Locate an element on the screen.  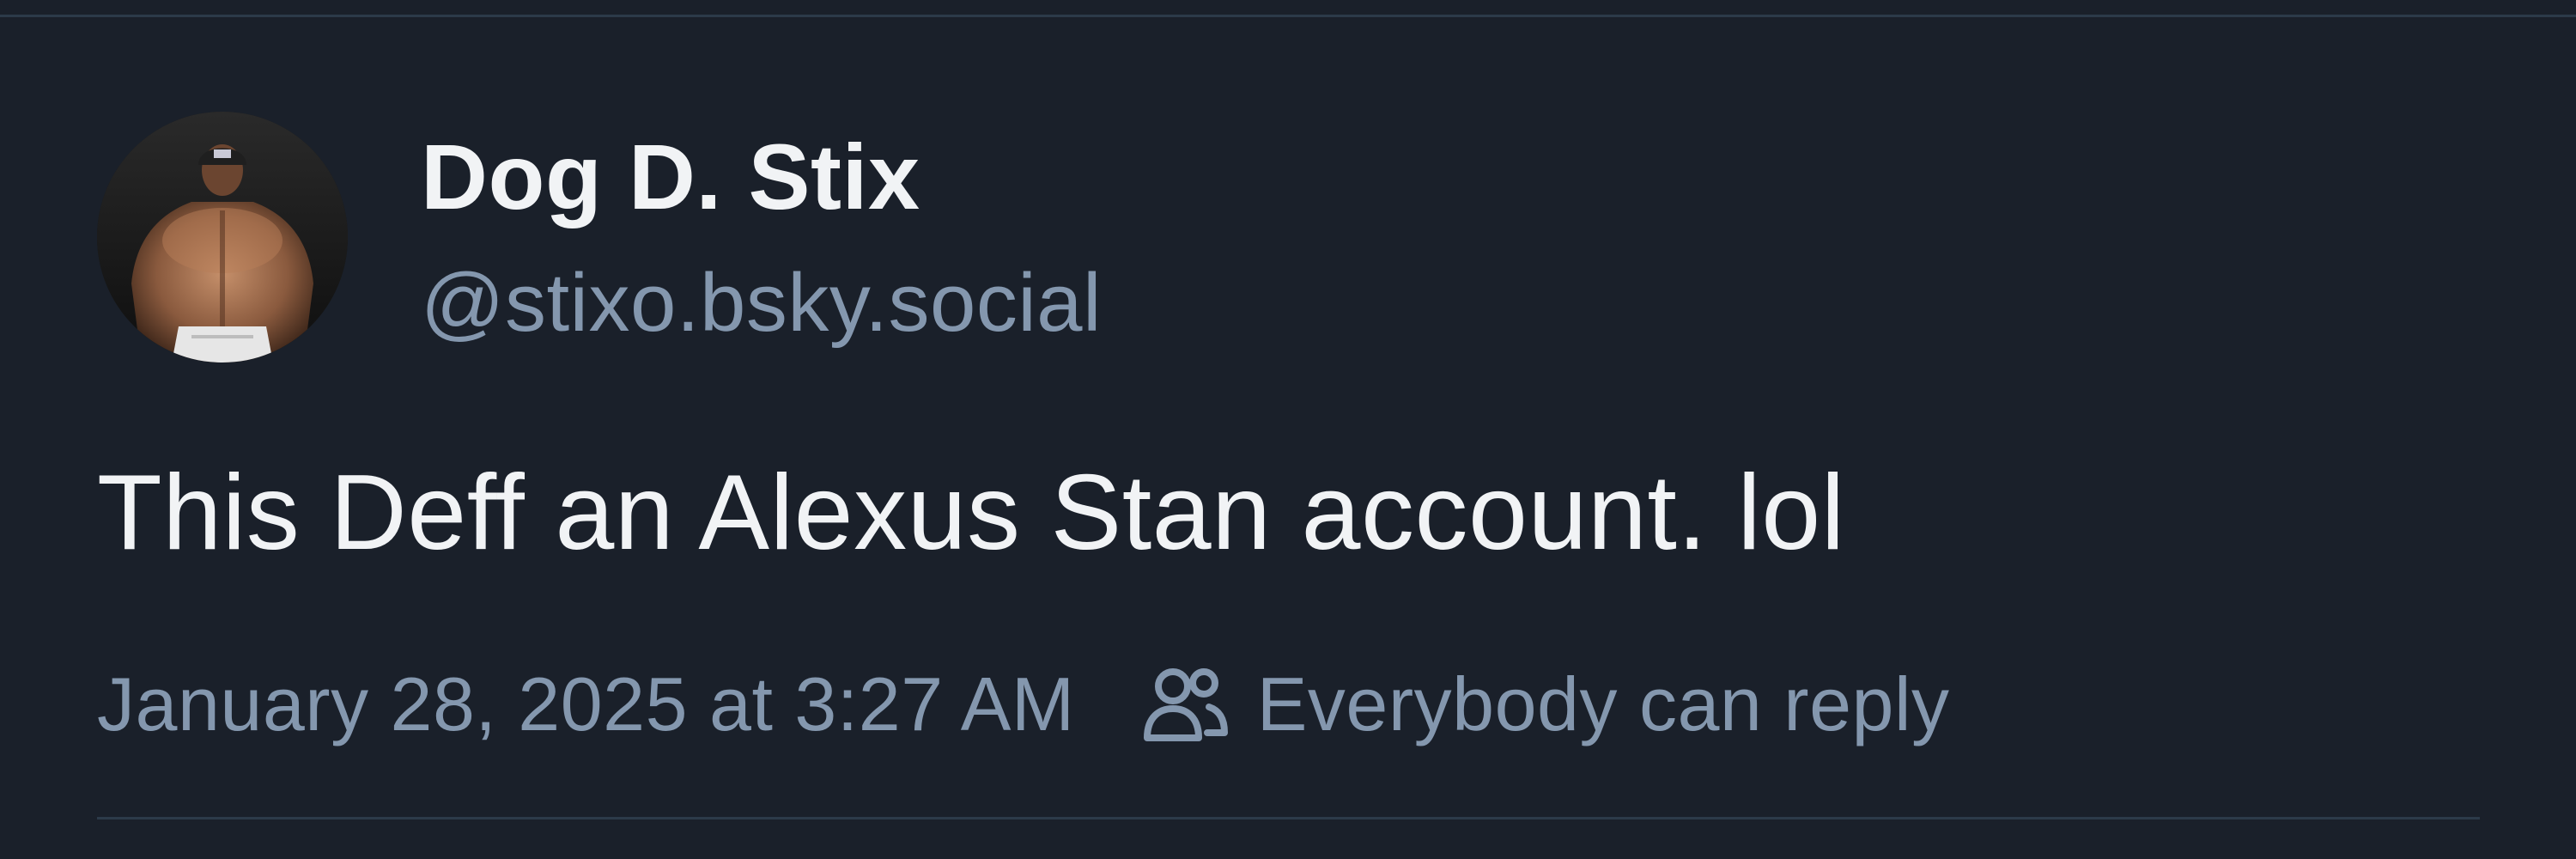
author-display-name: Dog D. Stix is located at coordinates (671, 177).